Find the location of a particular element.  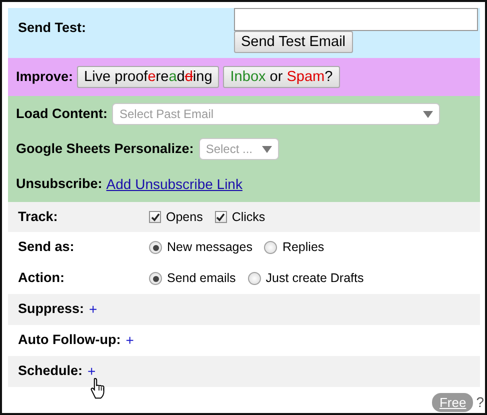

field-label: Action: is located at coordinates (42, 278).